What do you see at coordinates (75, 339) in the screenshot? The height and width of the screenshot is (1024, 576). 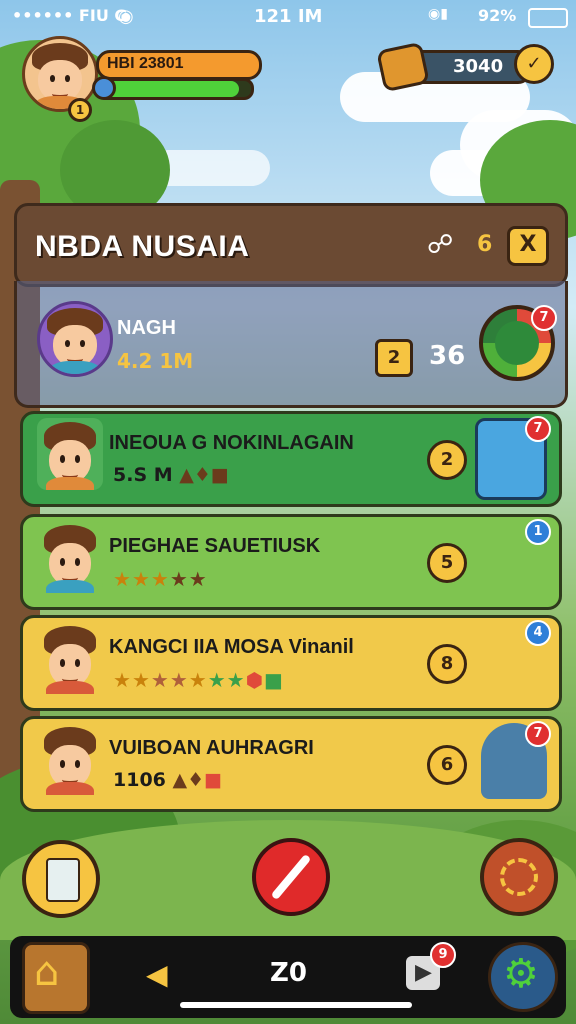 I see `leader-avatar` at bounding box center [75, 339].